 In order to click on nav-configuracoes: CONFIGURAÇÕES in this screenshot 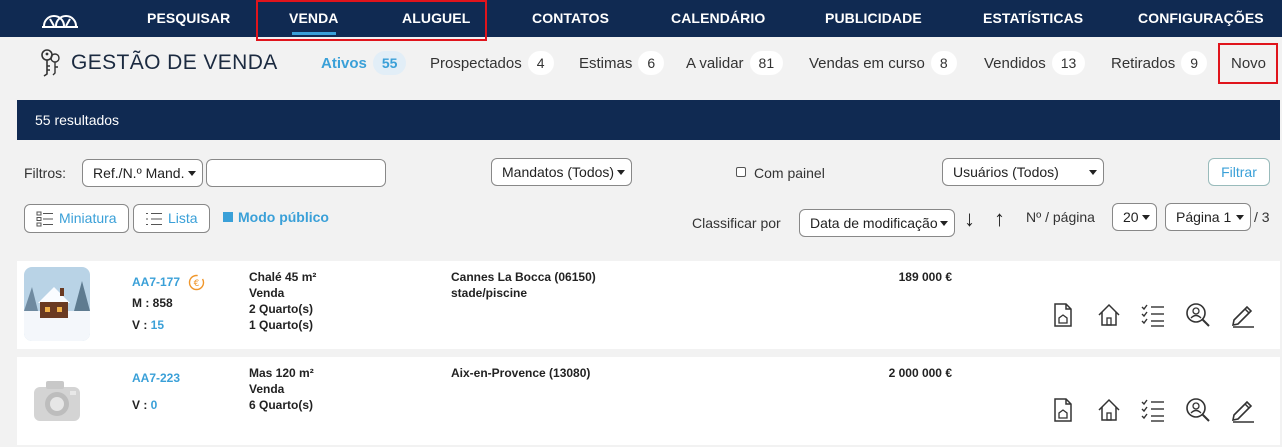, I will do `click(1201, 18)`.